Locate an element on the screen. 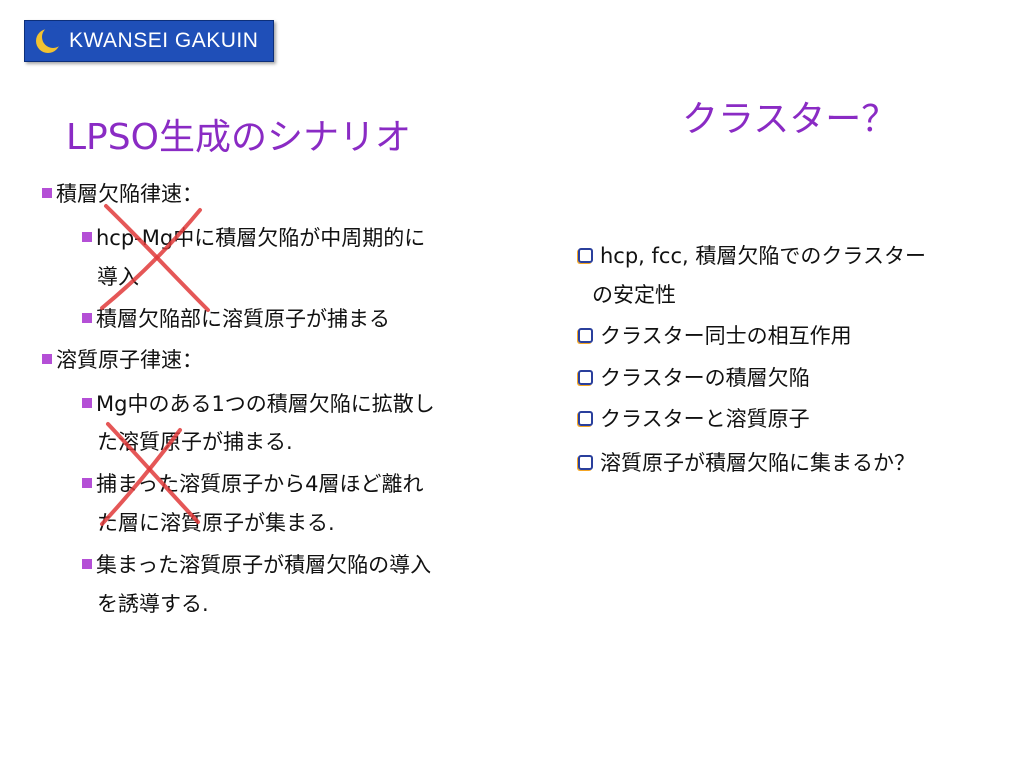  list-item: クラスターと溶質原子 is located at coordinates (694, 419).